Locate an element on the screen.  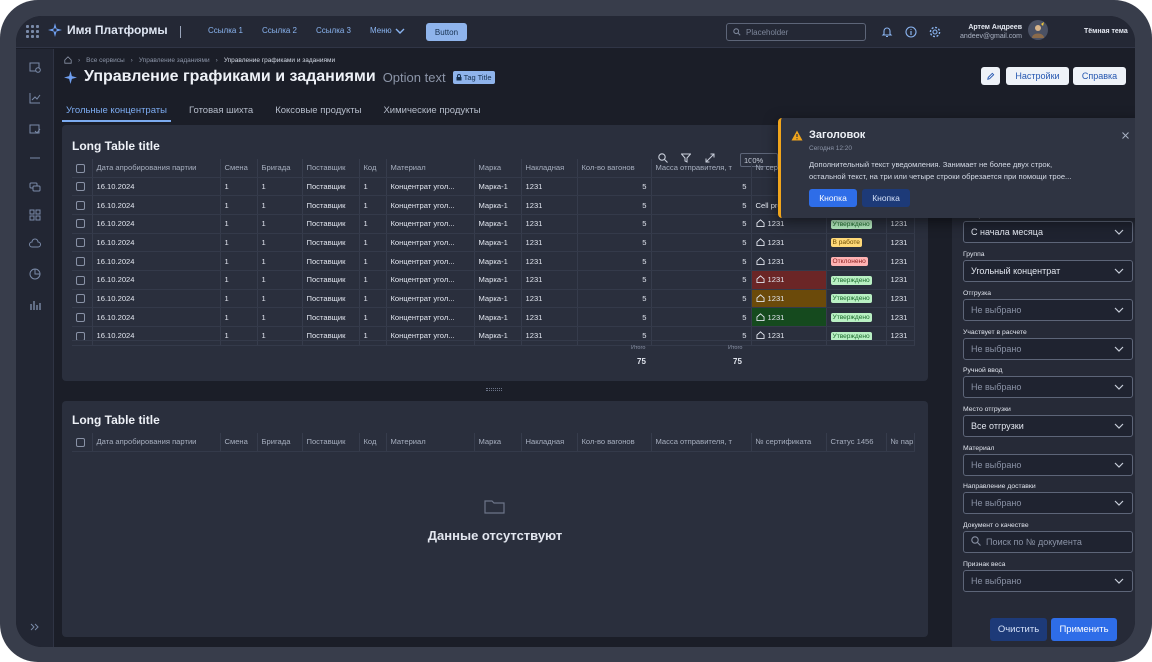
filter-select: С начала месяца is located at coordinates (1048, 232).